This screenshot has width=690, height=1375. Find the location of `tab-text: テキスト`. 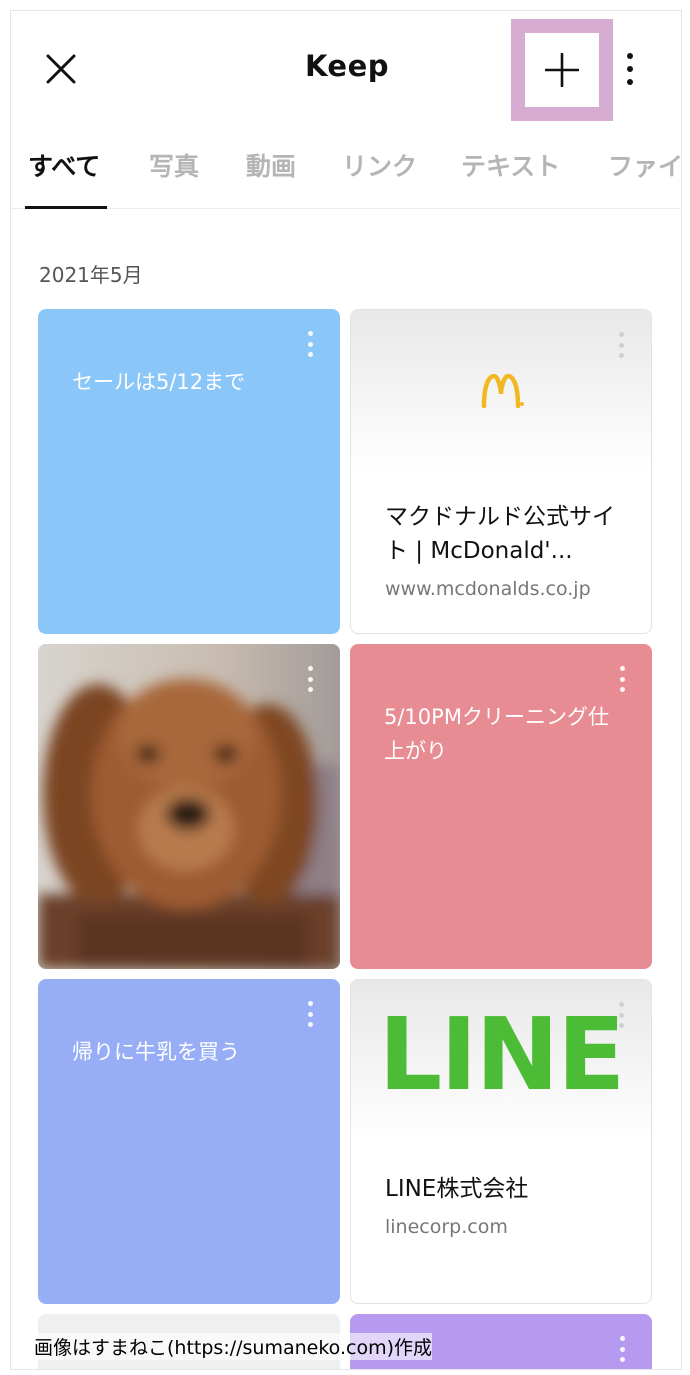

tab-text: テキスト is located at coordinates (510, 165).